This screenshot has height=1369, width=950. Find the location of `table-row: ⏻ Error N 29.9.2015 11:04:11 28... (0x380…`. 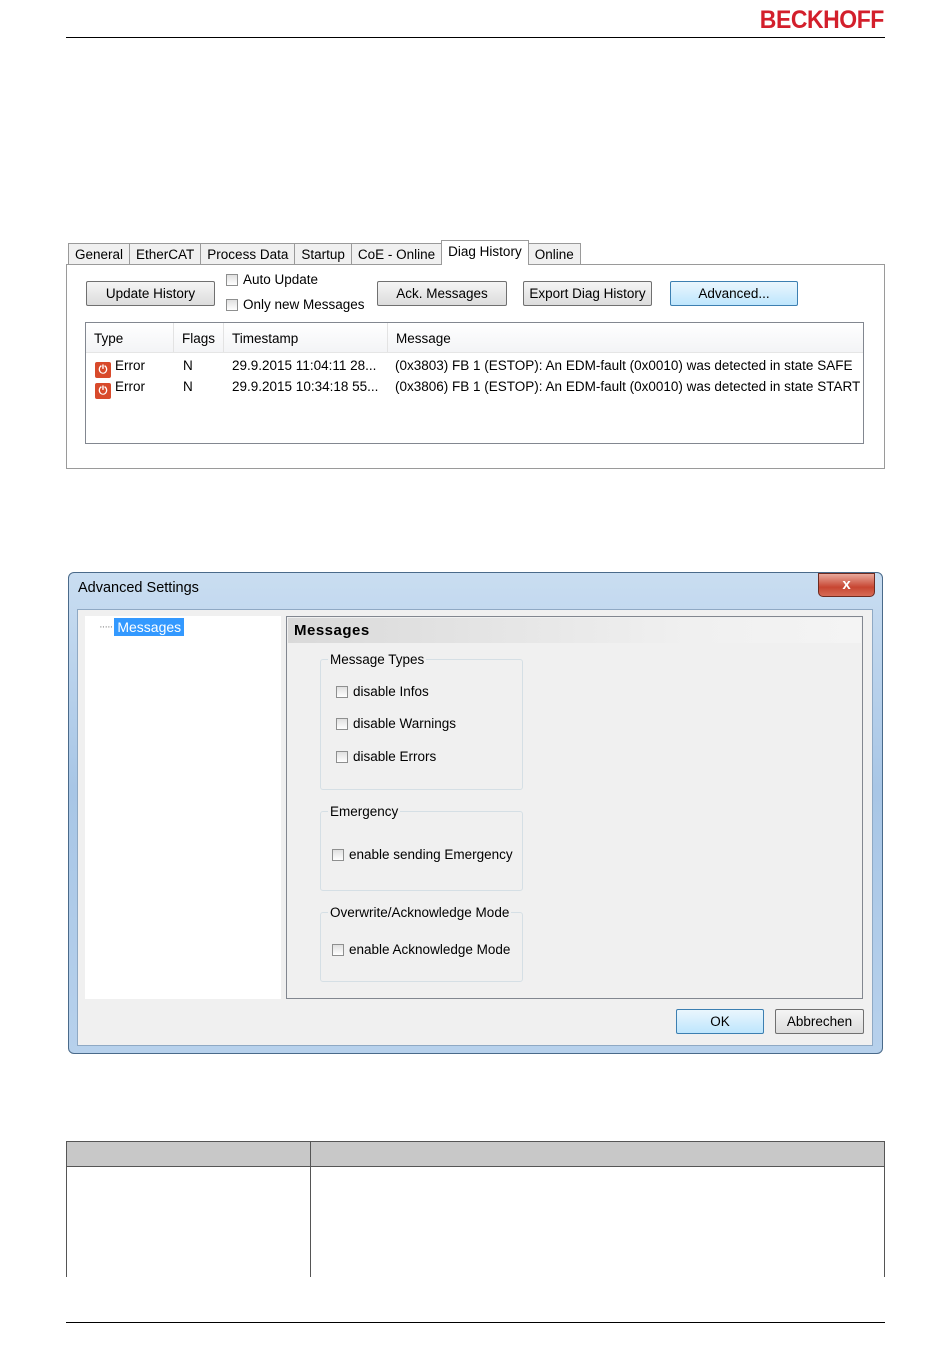

table-row: ⏻ Error N 29.9.2015 11:04:11 28... (0x380… is located at coordinates (474, 366).